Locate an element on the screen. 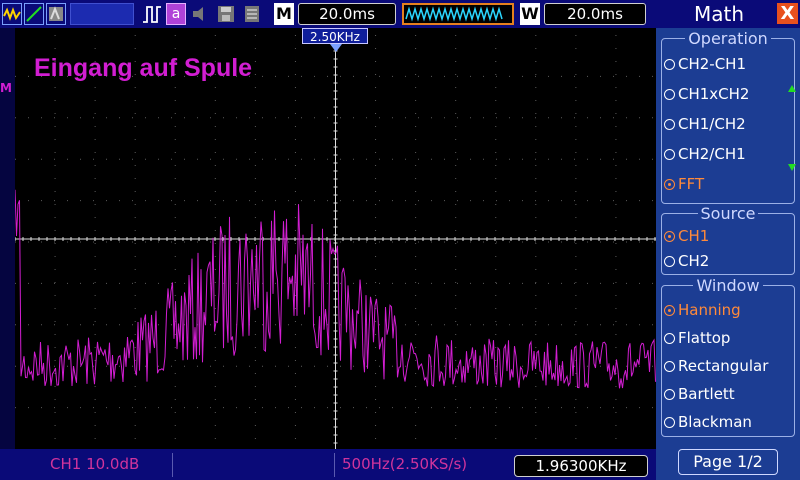  trigger-edge-icon is located at coordinates (152, 14).